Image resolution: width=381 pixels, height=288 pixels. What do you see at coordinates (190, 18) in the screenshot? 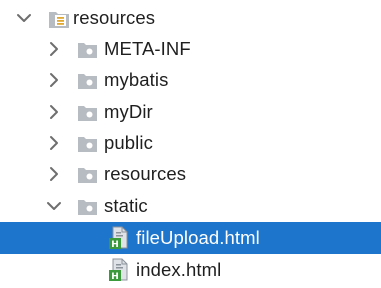
I see `tree-row-resources-root: resources` at bounding box center [190, 18].